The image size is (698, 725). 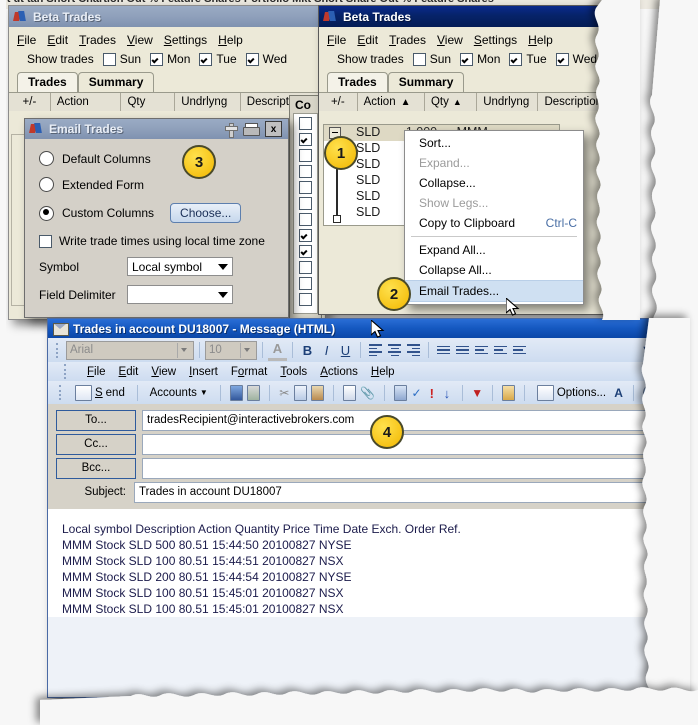 I want to click on outlook-standard-toolbar: Send Accounts ▼ ✂ 📎 ✓ ! ↓ ▼ Options... A, so click(x=352, y=392).